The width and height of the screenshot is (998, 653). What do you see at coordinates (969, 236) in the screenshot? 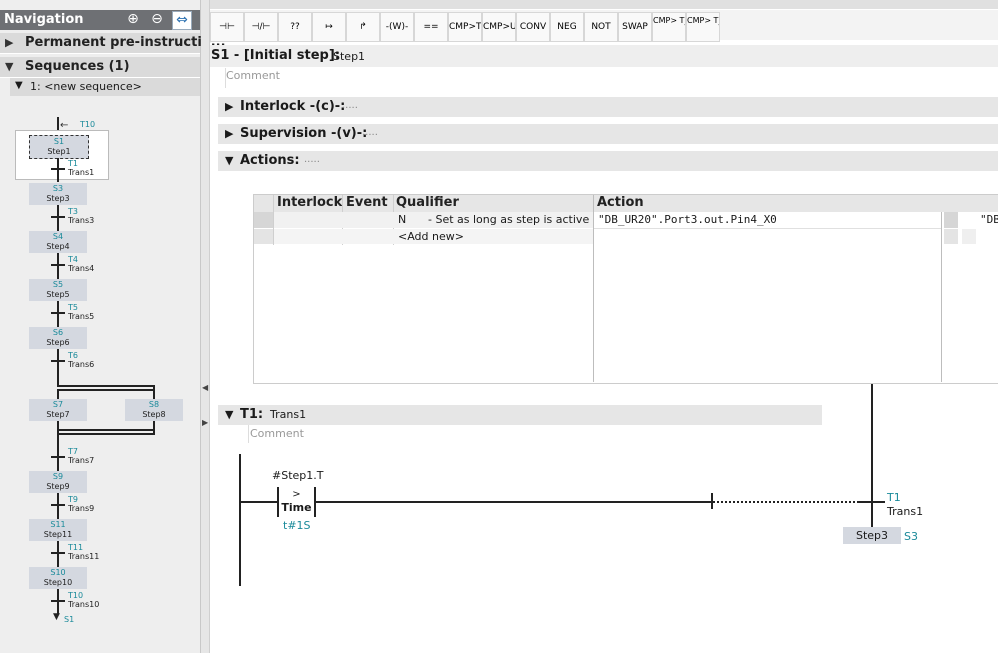
I see `right-row-cell` at bounding box center [969, 236].